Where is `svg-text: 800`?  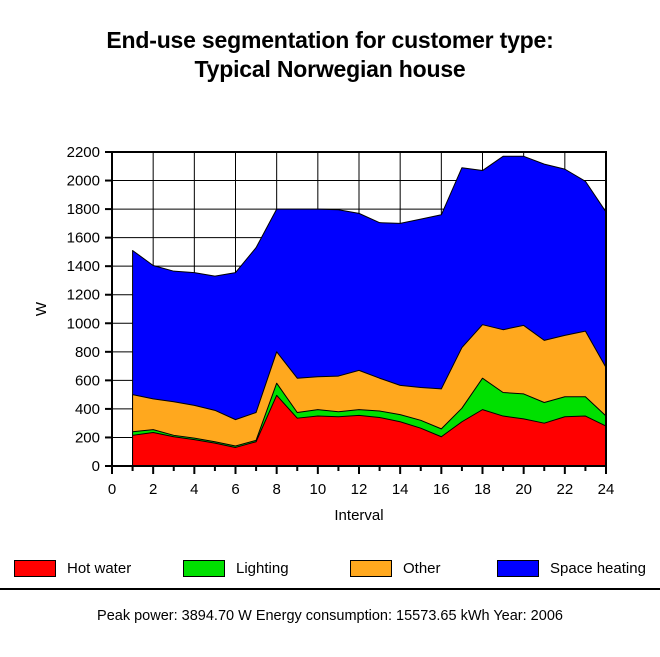
svg-text: 800 is located at coordinates (87, 352).